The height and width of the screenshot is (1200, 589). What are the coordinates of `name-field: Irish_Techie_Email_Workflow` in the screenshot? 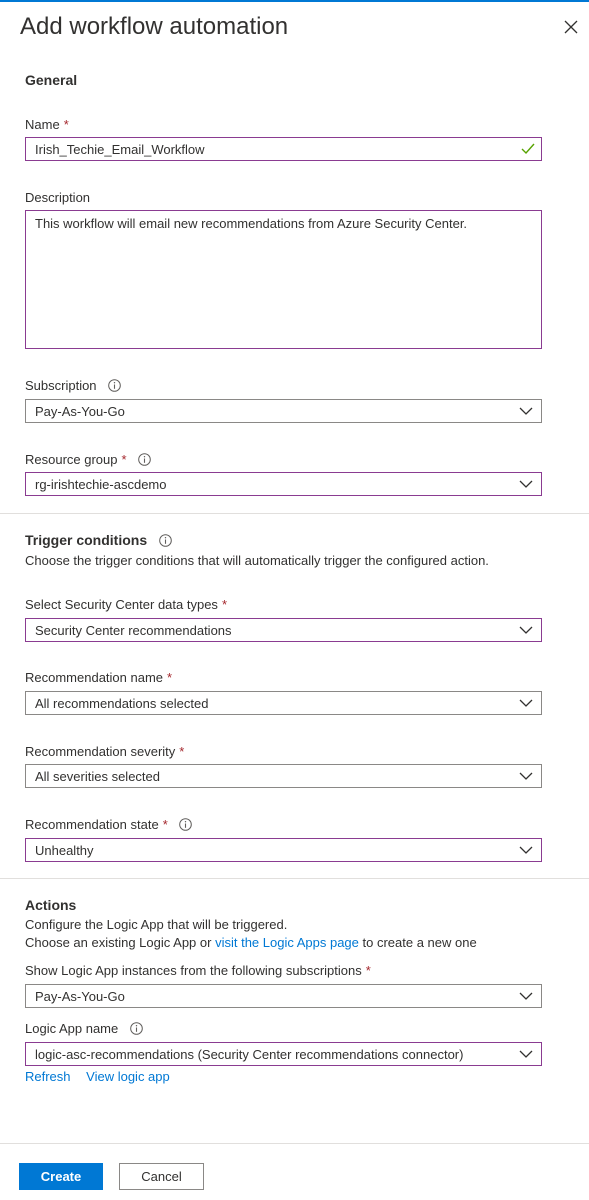 It's located at (283, 149).